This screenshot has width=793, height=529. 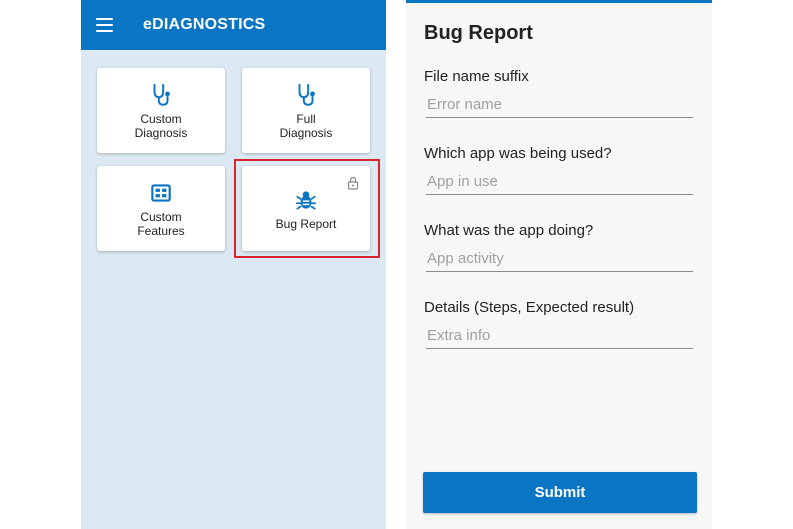 I want to click on form-title: Bug Report, so click(x=478, y=33).